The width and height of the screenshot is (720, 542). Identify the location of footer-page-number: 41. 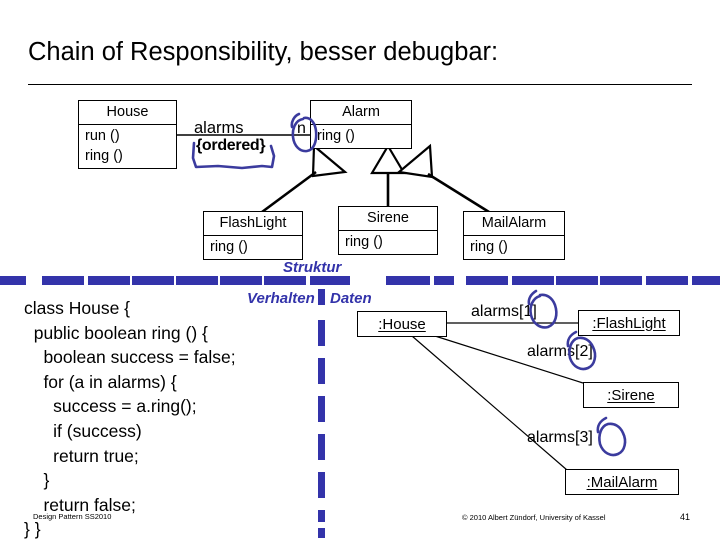
(685, 517).